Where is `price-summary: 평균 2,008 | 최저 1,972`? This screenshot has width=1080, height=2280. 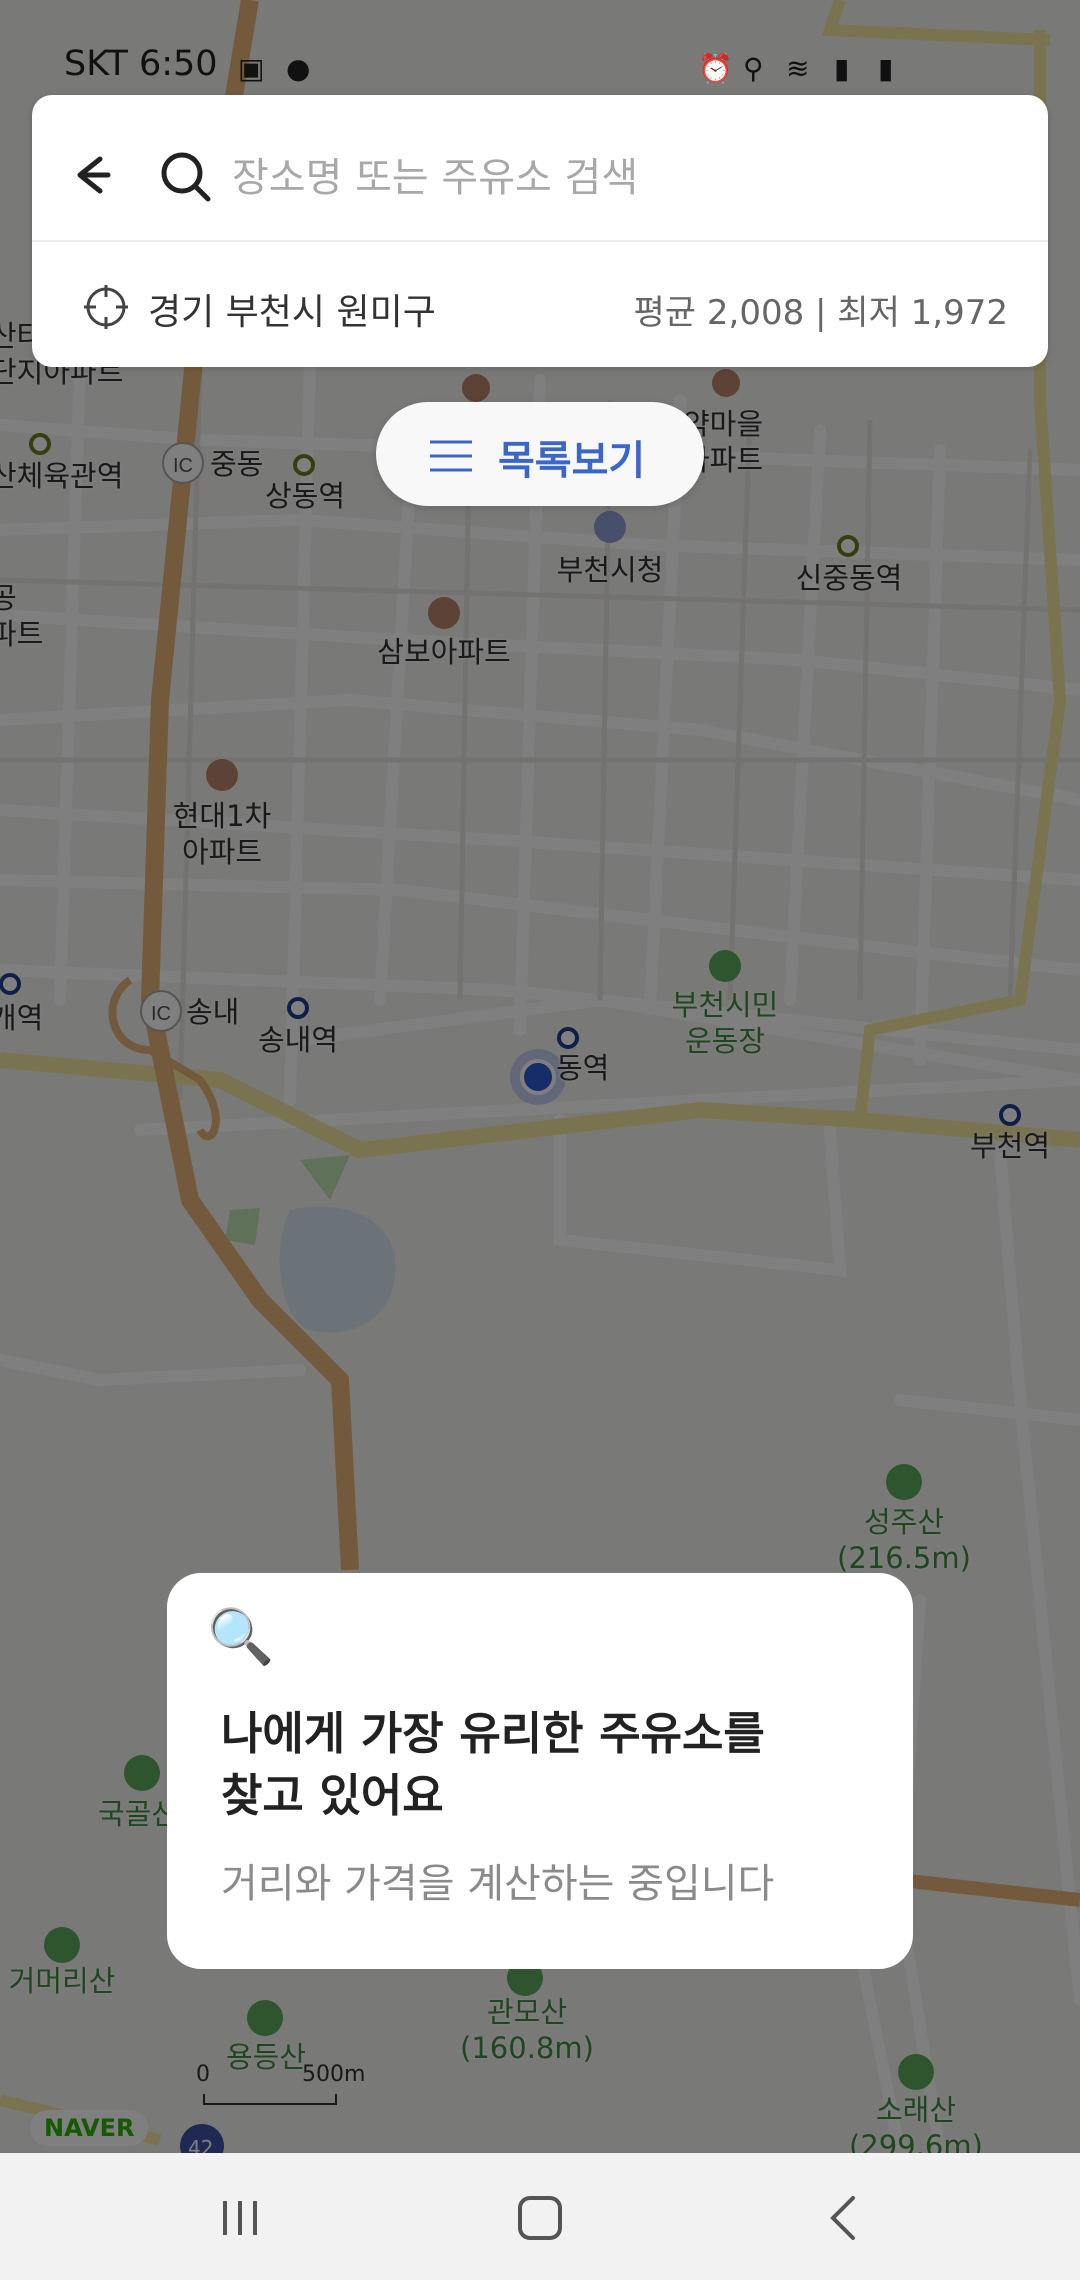
price-summary: 평균 2,008 | 최저 1,972 is located at coordinates (820, 313).